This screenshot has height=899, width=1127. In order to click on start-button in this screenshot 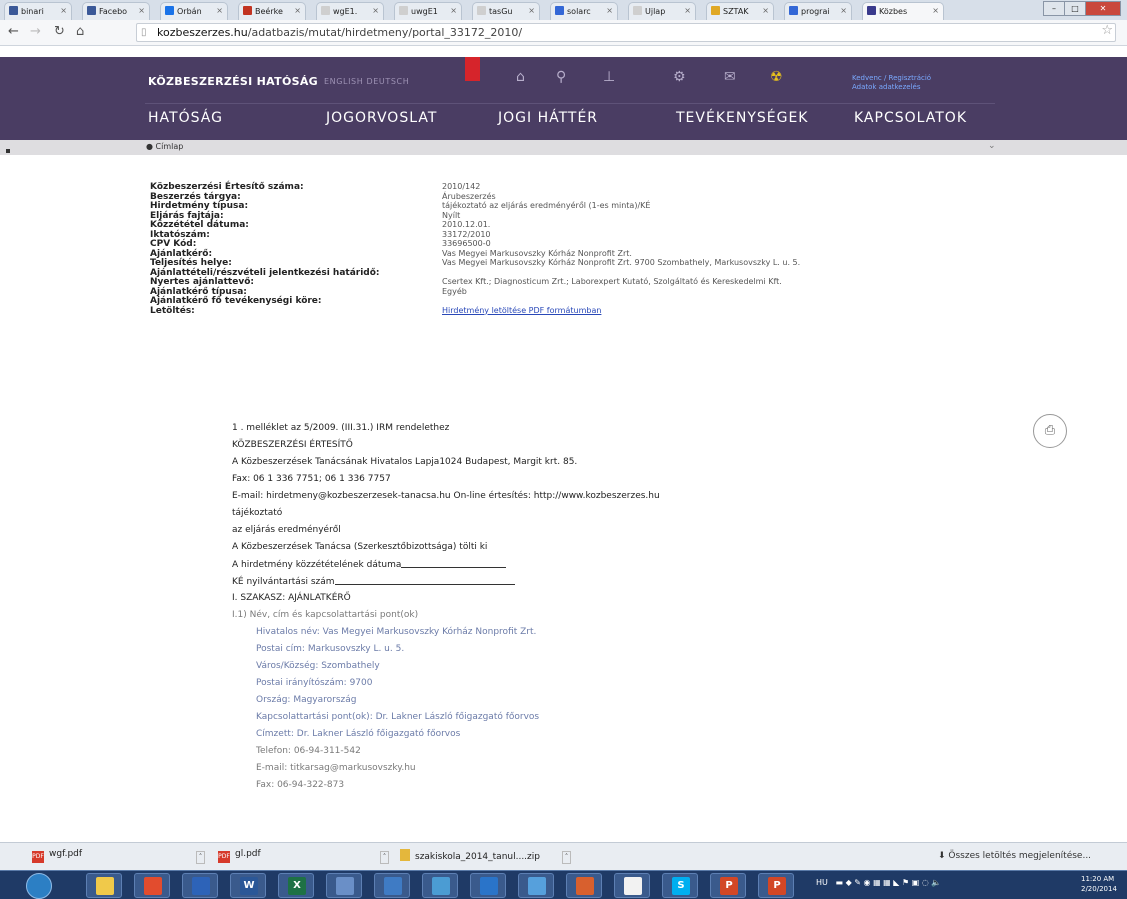, I will do `click(39, 886)`.